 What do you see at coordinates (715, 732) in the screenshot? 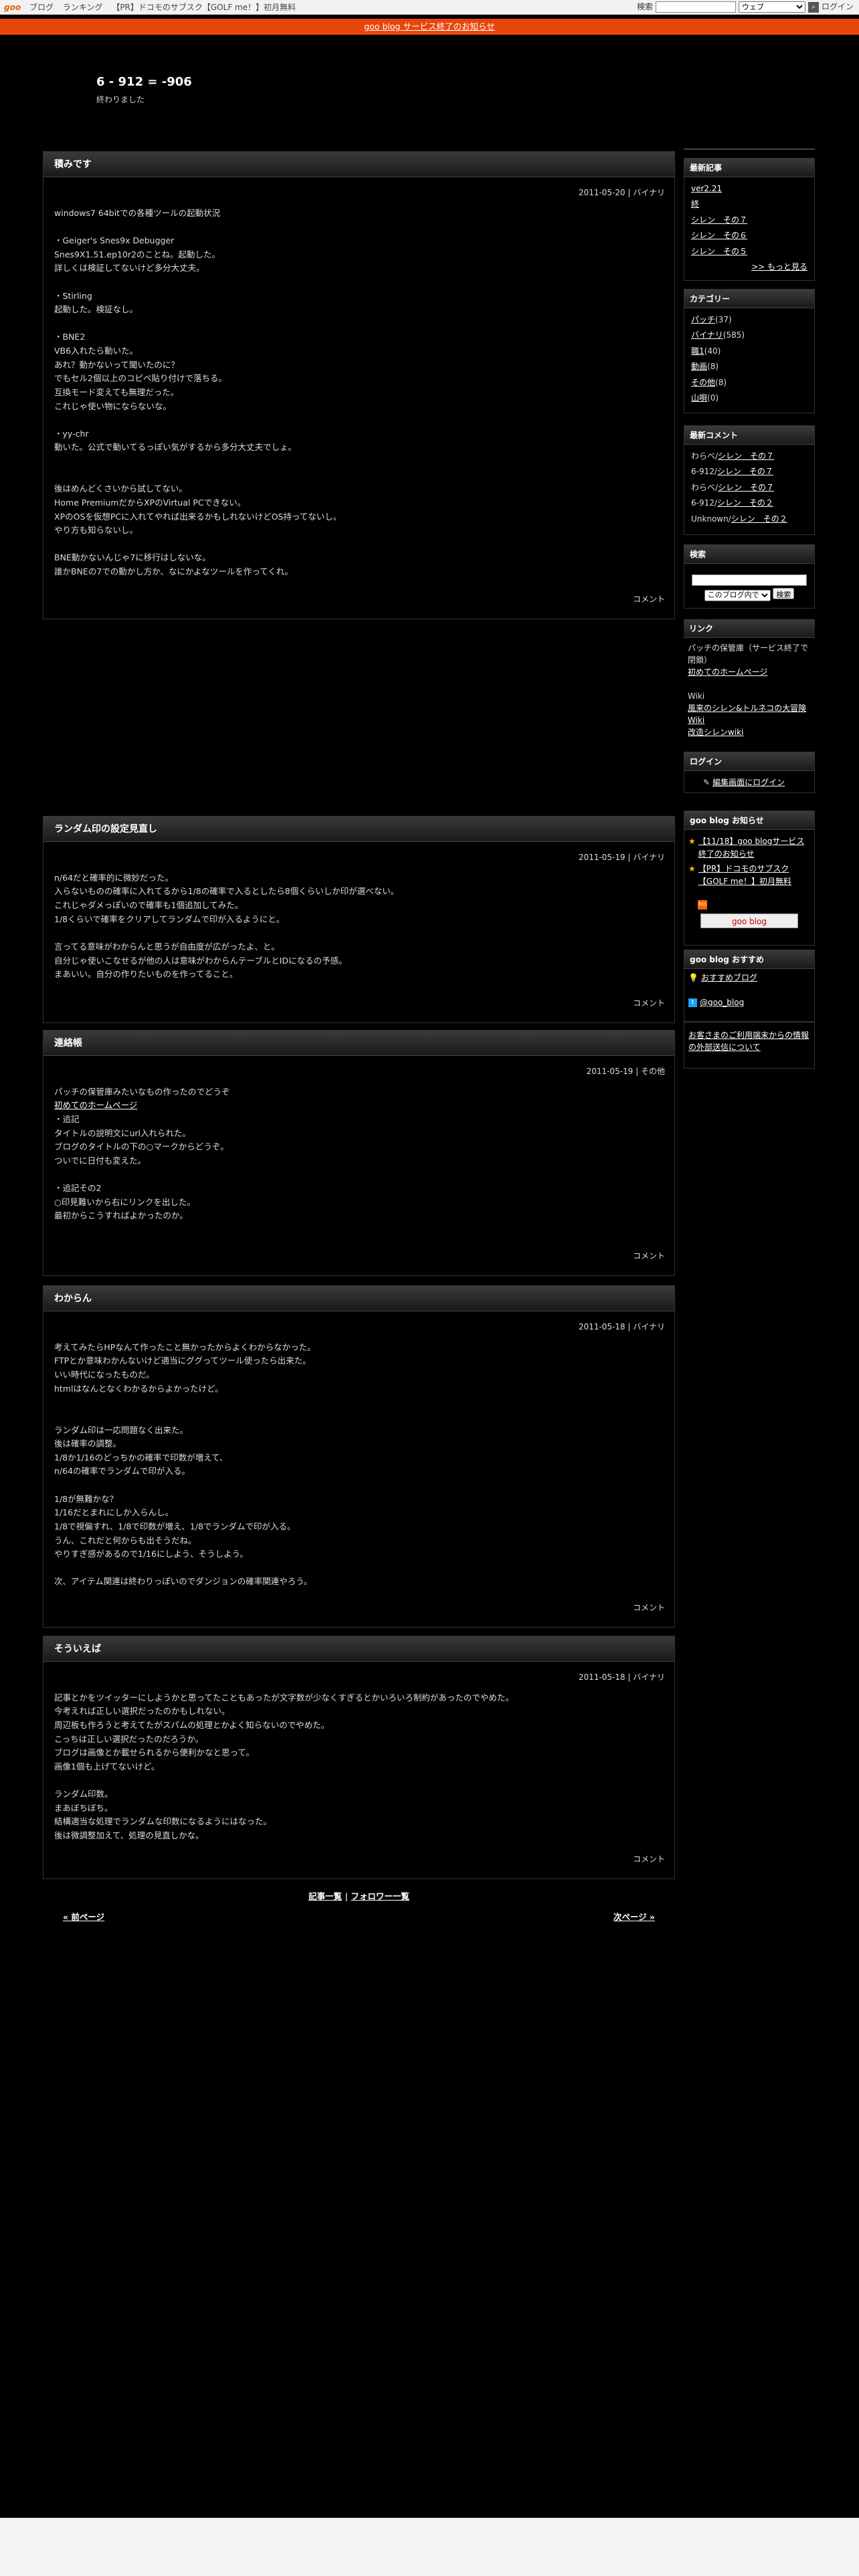
I see `wiki-link: 改造シレンwiki` at bounding box center [715, 732].